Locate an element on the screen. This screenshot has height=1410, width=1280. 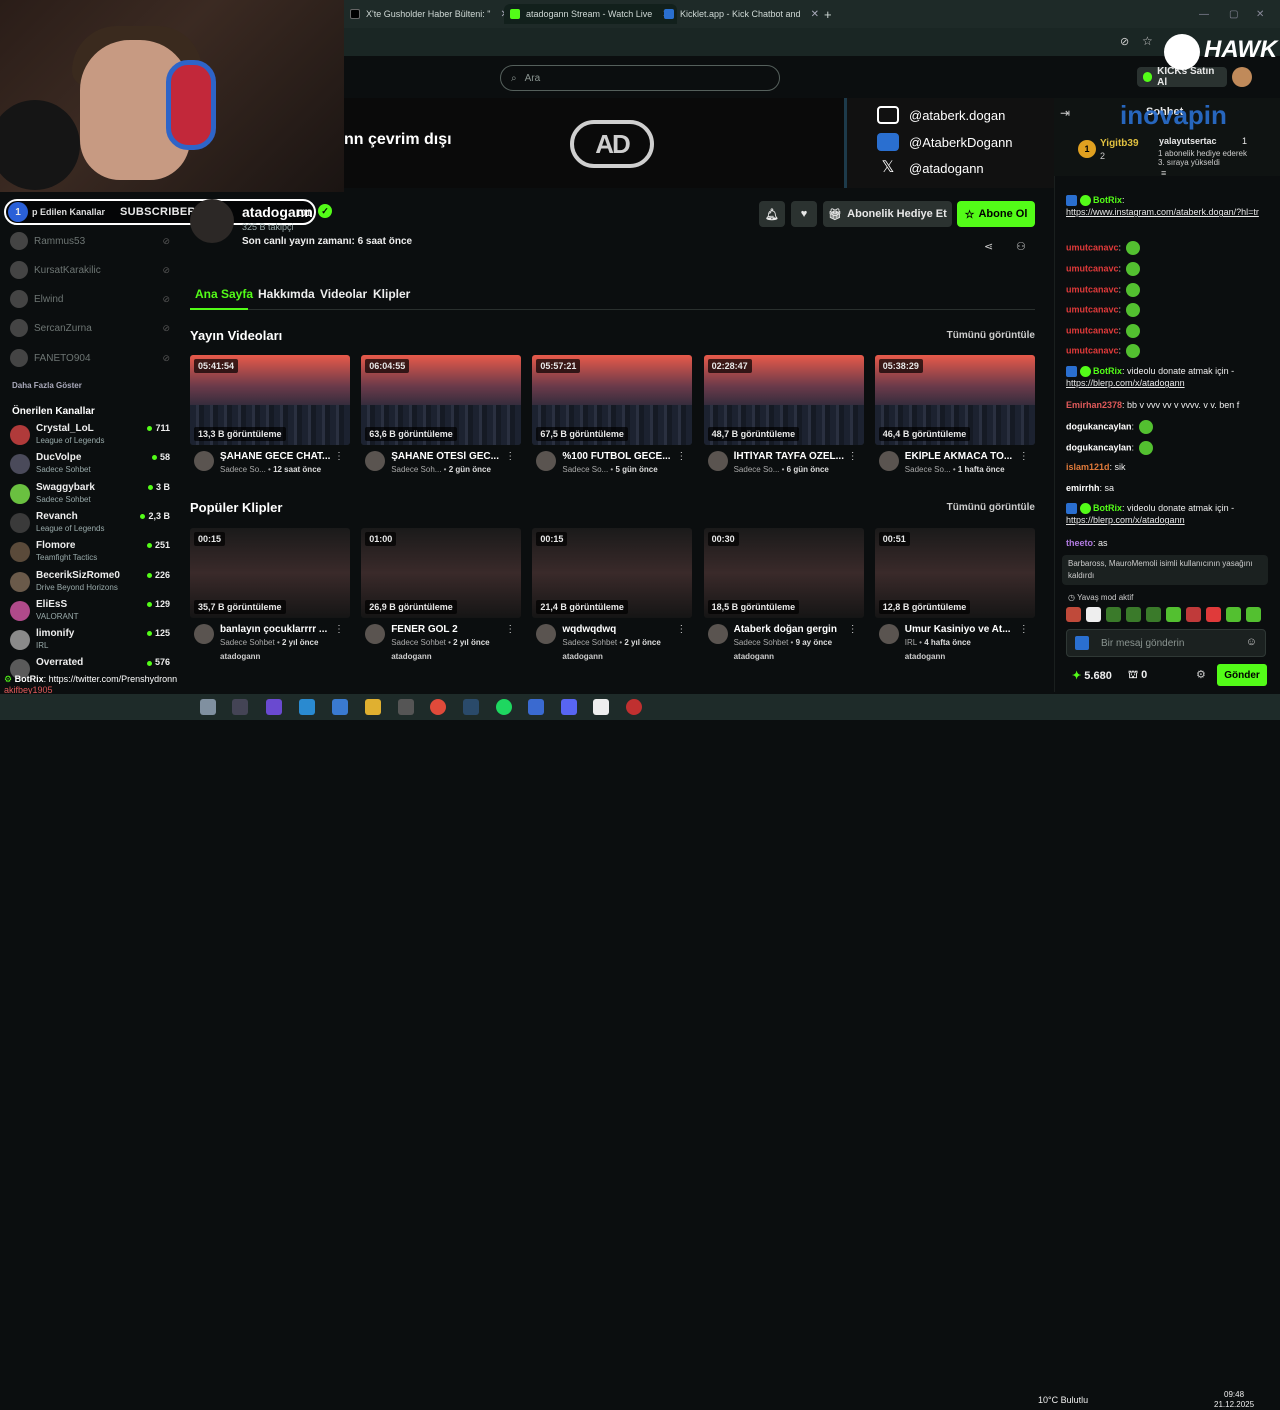
tab-clips: Klipler is located at coordinates (391, 294).